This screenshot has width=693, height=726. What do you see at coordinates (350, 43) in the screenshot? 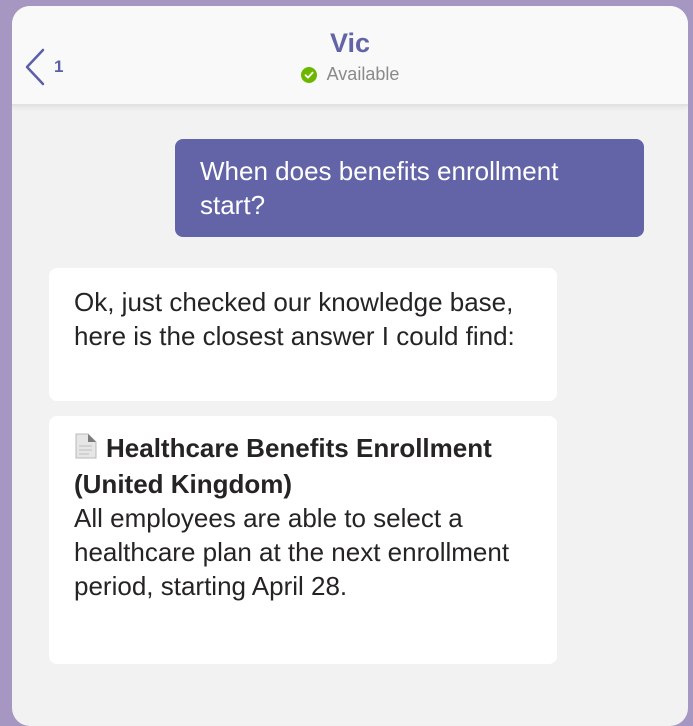
I see `contact-name: Vic` at bounding box center [350, 43].